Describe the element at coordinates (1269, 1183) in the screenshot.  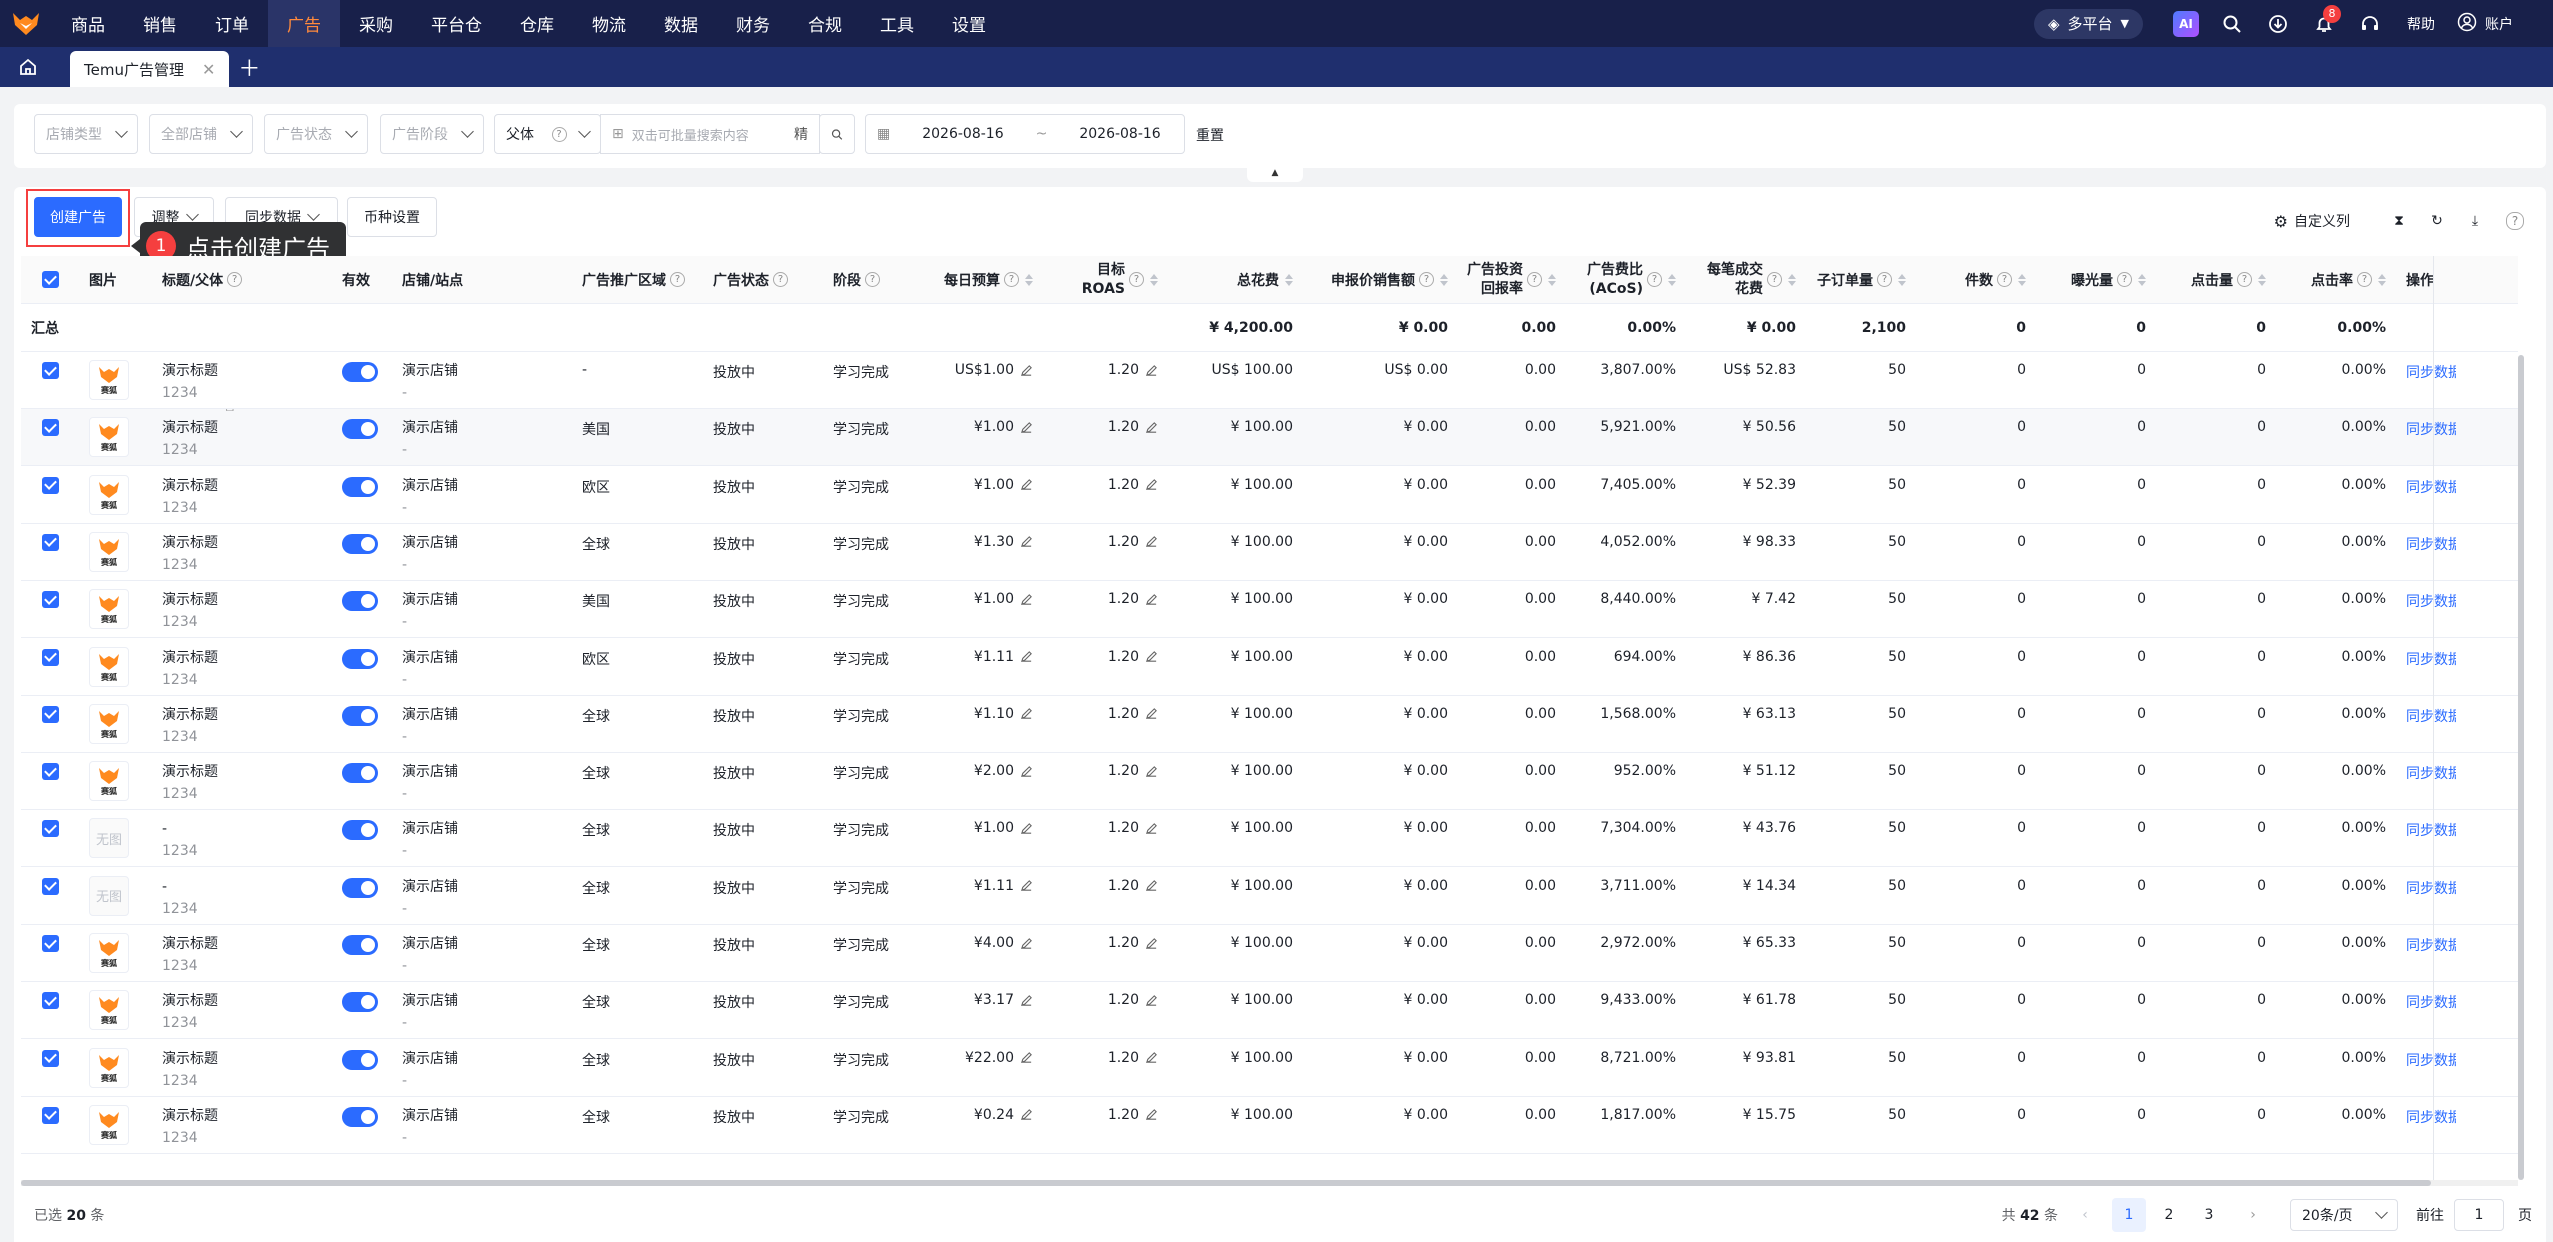
I see `horizontal-scrollbar` at that location.